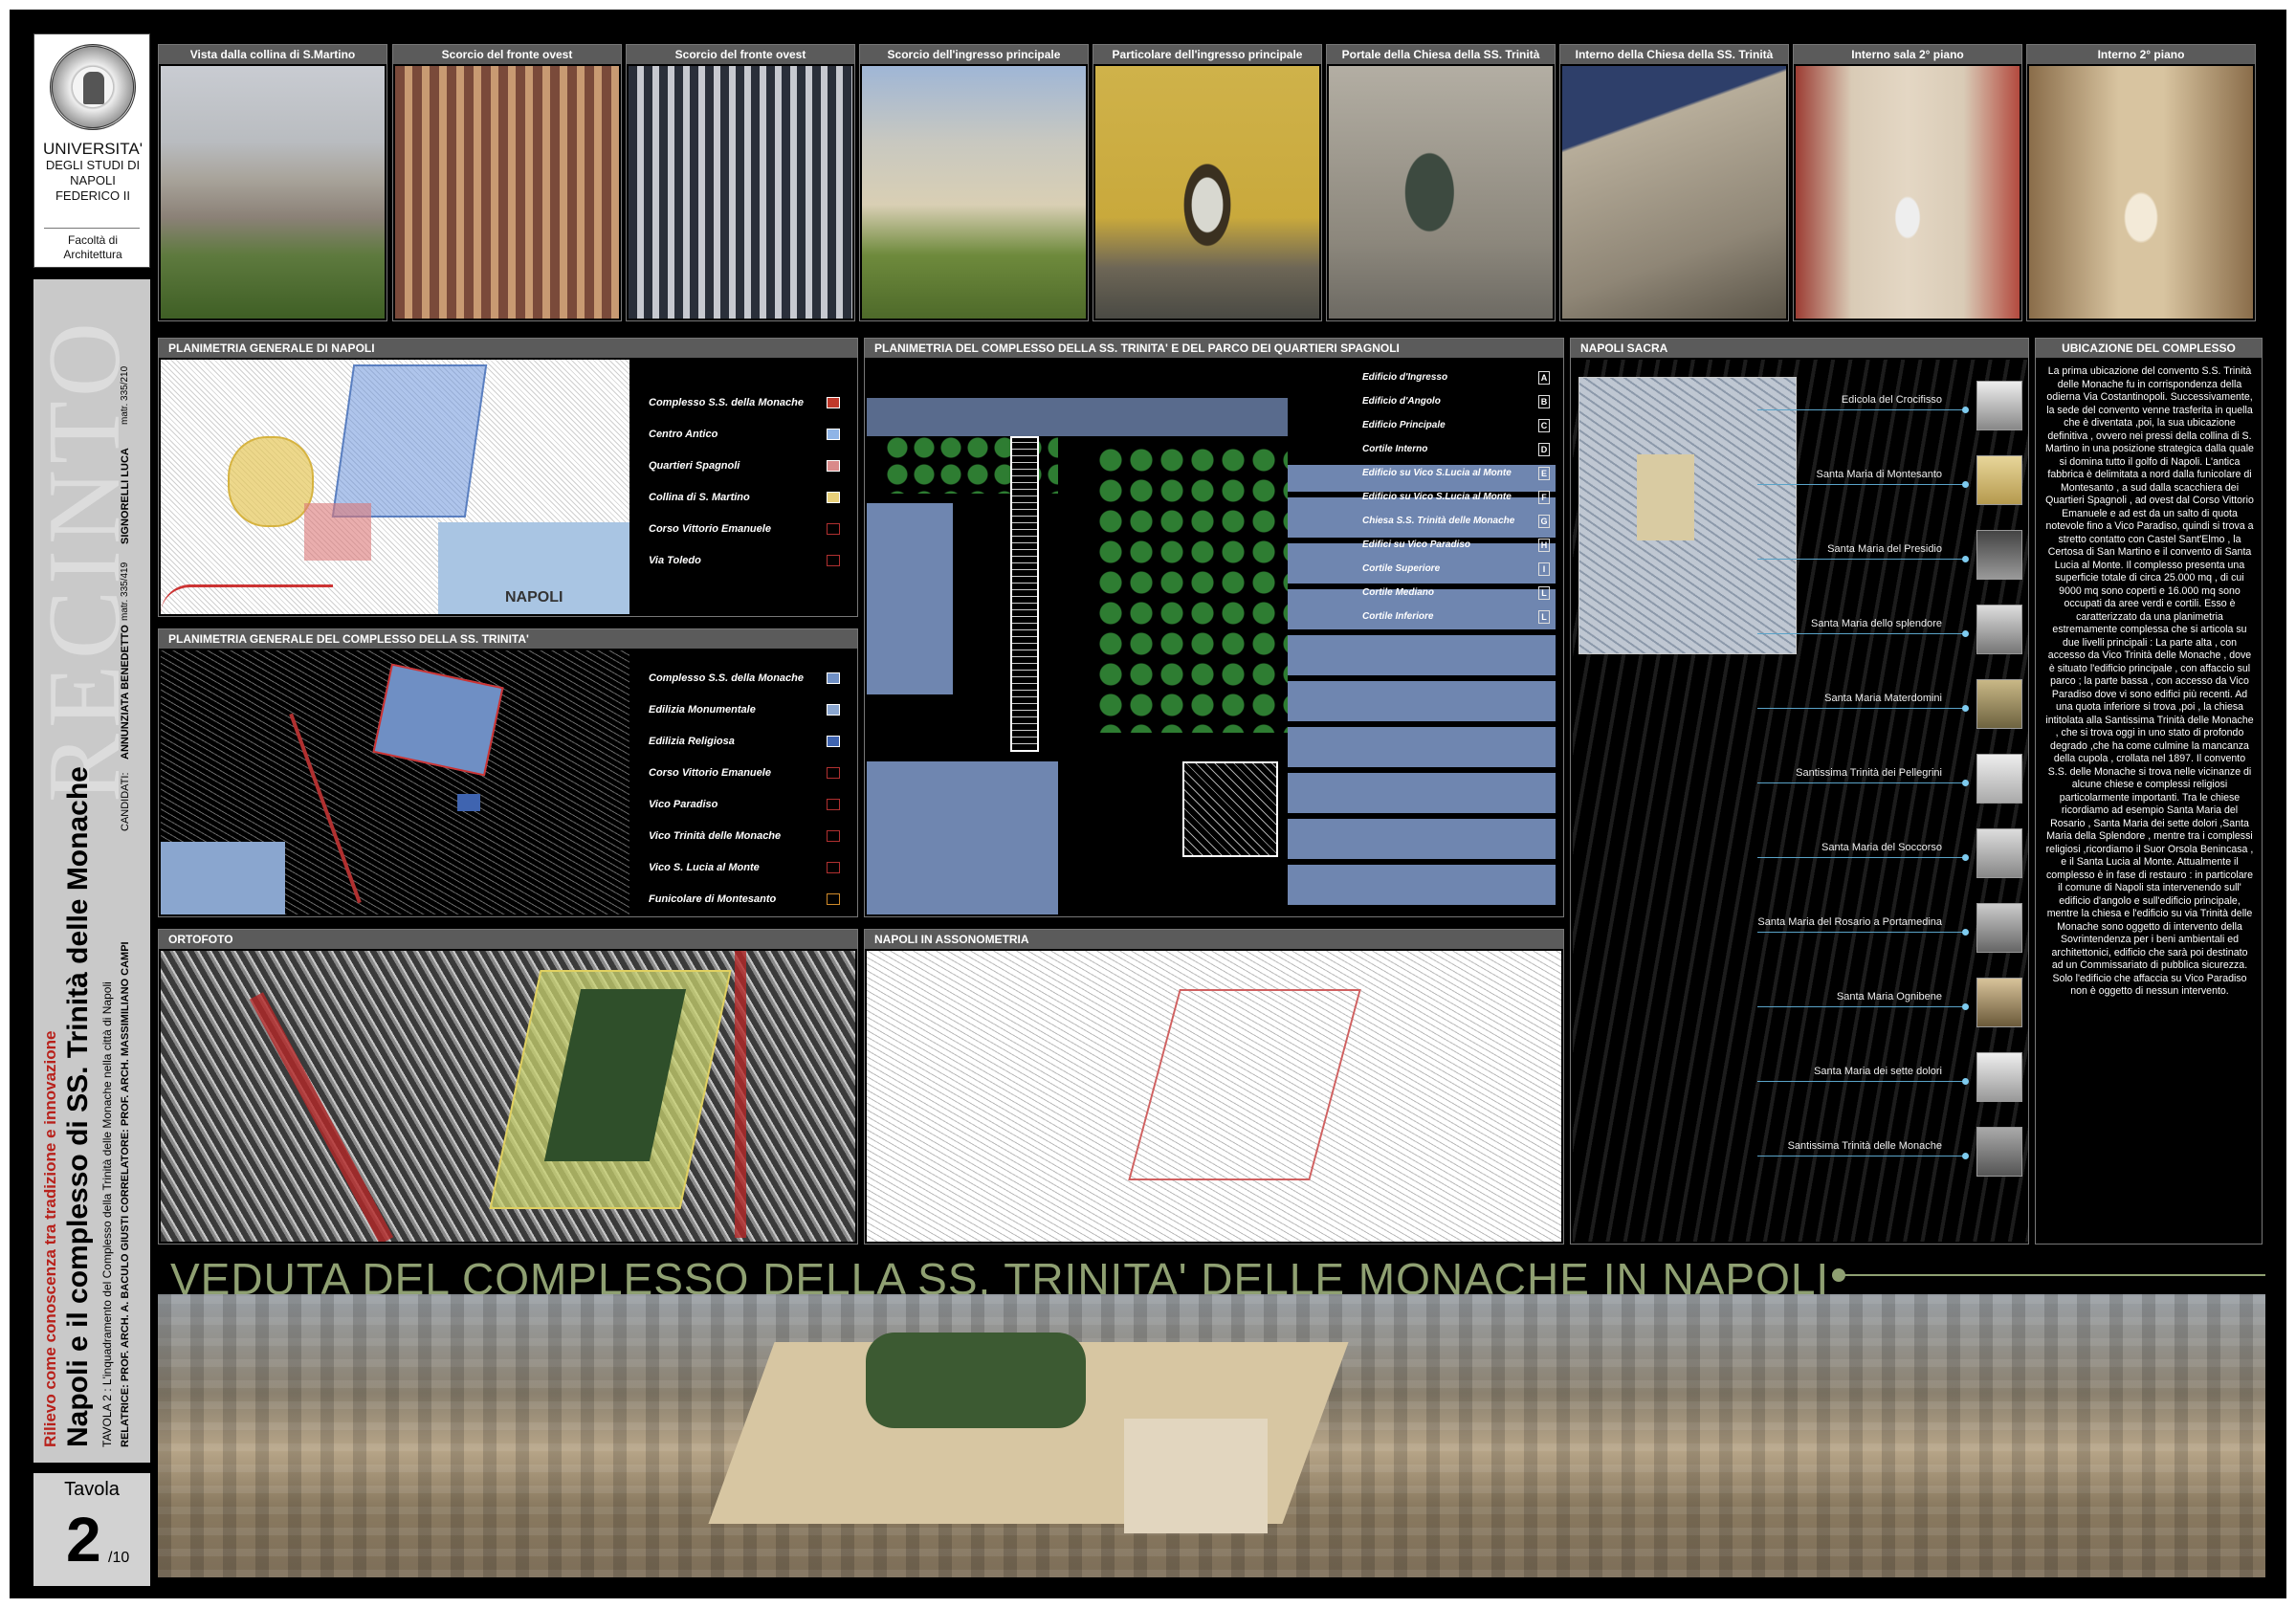 This screenshot has height=1608, width=2296. What do you see at coordinates (1838, 1275) in the screenshot?
I see `bullet-icon` at bounding box center [1838, 1275].